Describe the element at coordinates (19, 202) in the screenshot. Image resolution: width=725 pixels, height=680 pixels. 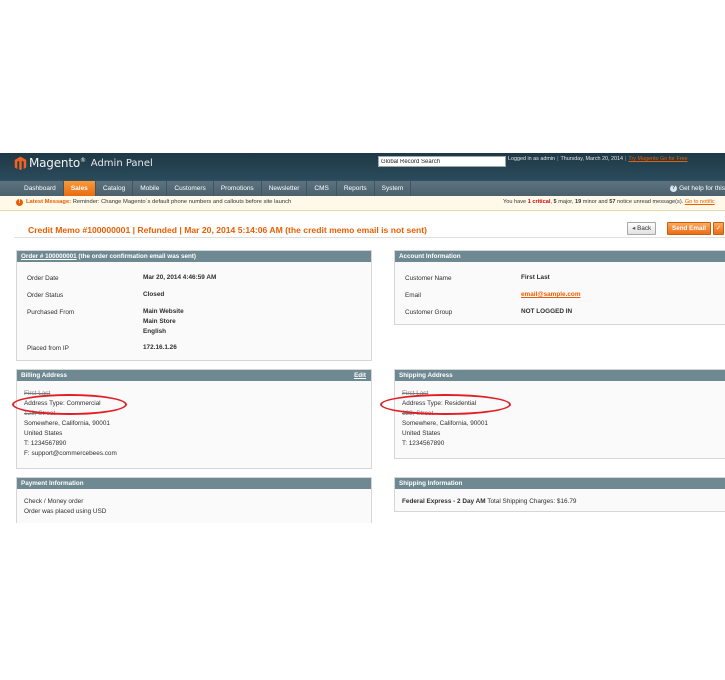
I see `alert-icon: !` at that location.